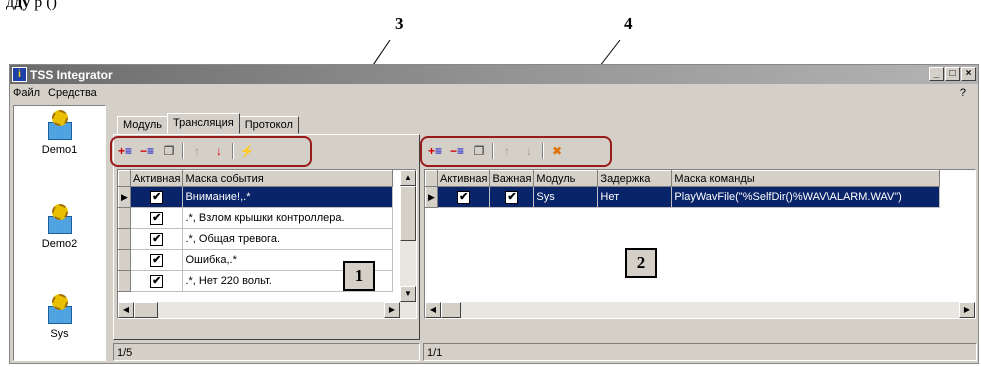 The width and height of the screenshot is (981, 367). Describe the element at coordinates (641, 263) in the screenshot. I see `label-box-2: 2` at that location.